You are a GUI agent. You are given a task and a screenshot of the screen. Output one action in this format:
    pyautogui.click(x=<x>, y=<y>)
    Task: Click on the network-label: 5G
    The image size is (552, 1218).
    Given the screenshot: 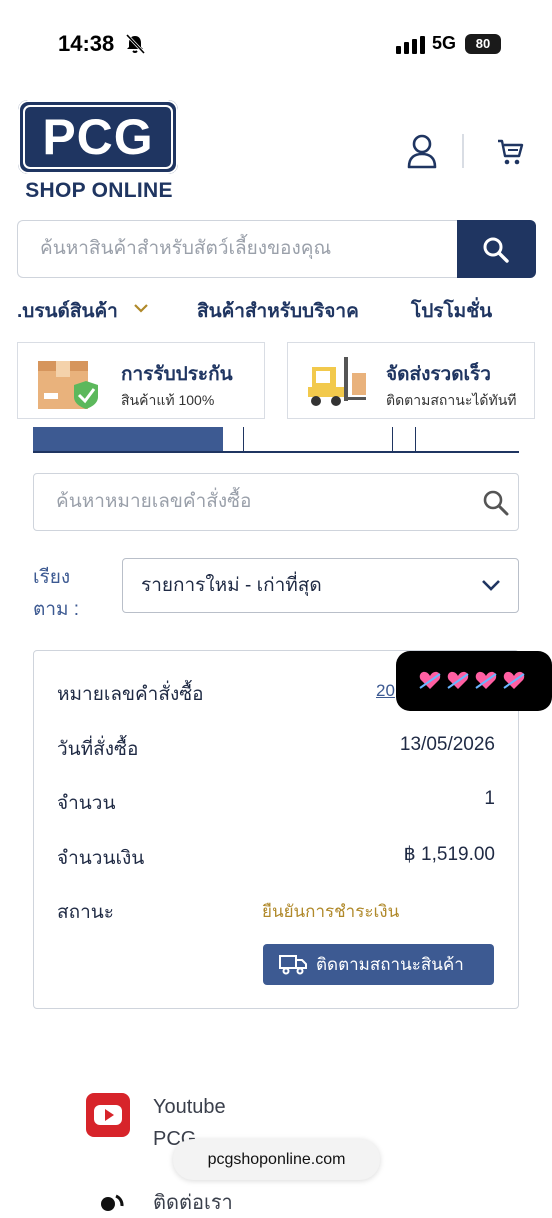 What is the action you would take?
    pyautogui.click(x=444, y=43)
    